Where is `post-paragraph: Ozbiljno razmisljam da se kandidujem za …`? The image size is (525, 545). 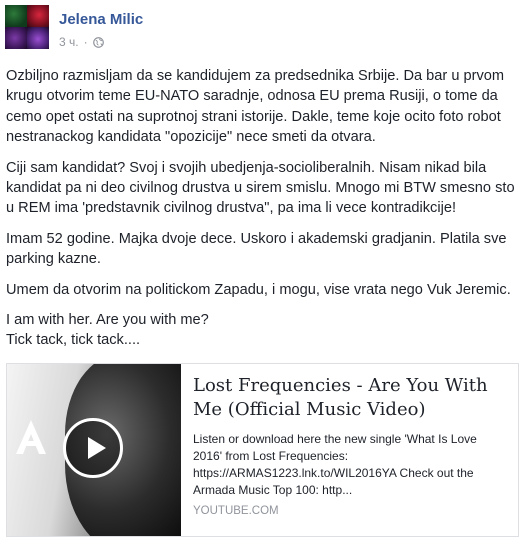
post-paragraph: Ozbiljno razmisljam da se kandidujem za … is located at coordinates (255, 107).